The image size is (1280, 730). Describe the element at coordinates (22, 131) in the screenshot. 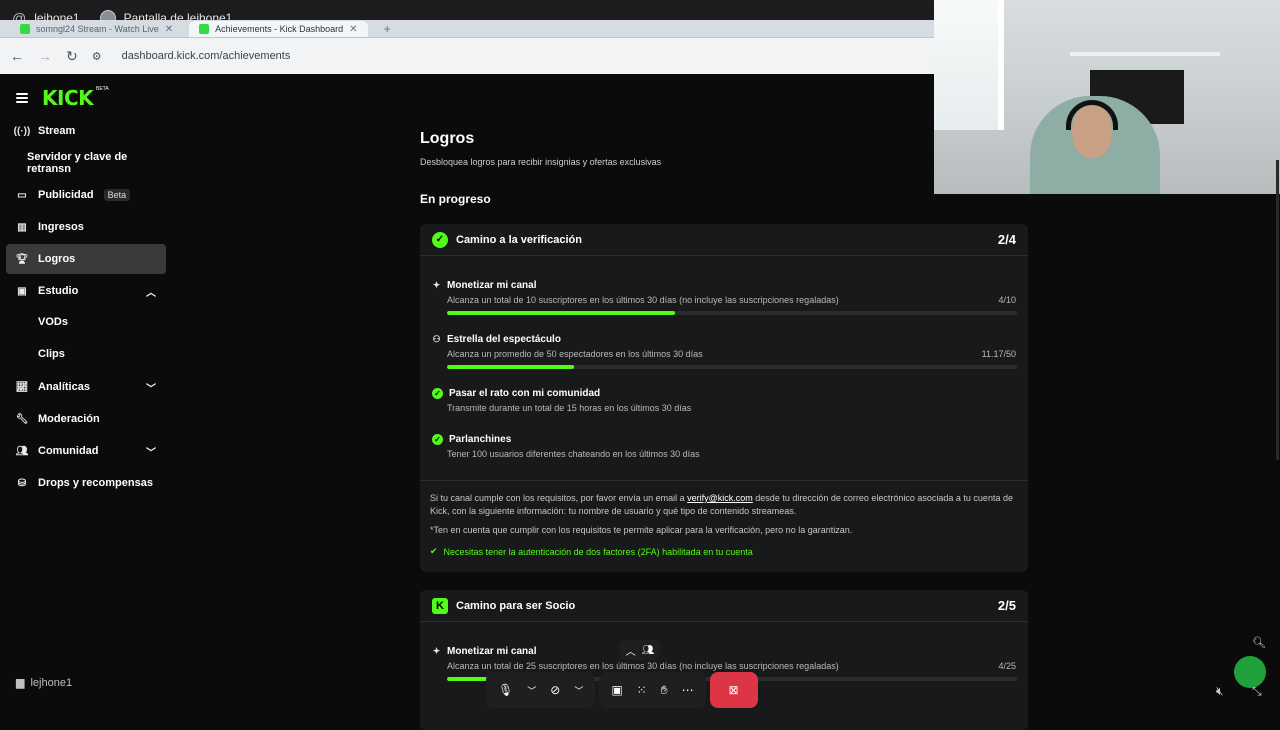

I see `broadcast-icon: ((·))` at that location.